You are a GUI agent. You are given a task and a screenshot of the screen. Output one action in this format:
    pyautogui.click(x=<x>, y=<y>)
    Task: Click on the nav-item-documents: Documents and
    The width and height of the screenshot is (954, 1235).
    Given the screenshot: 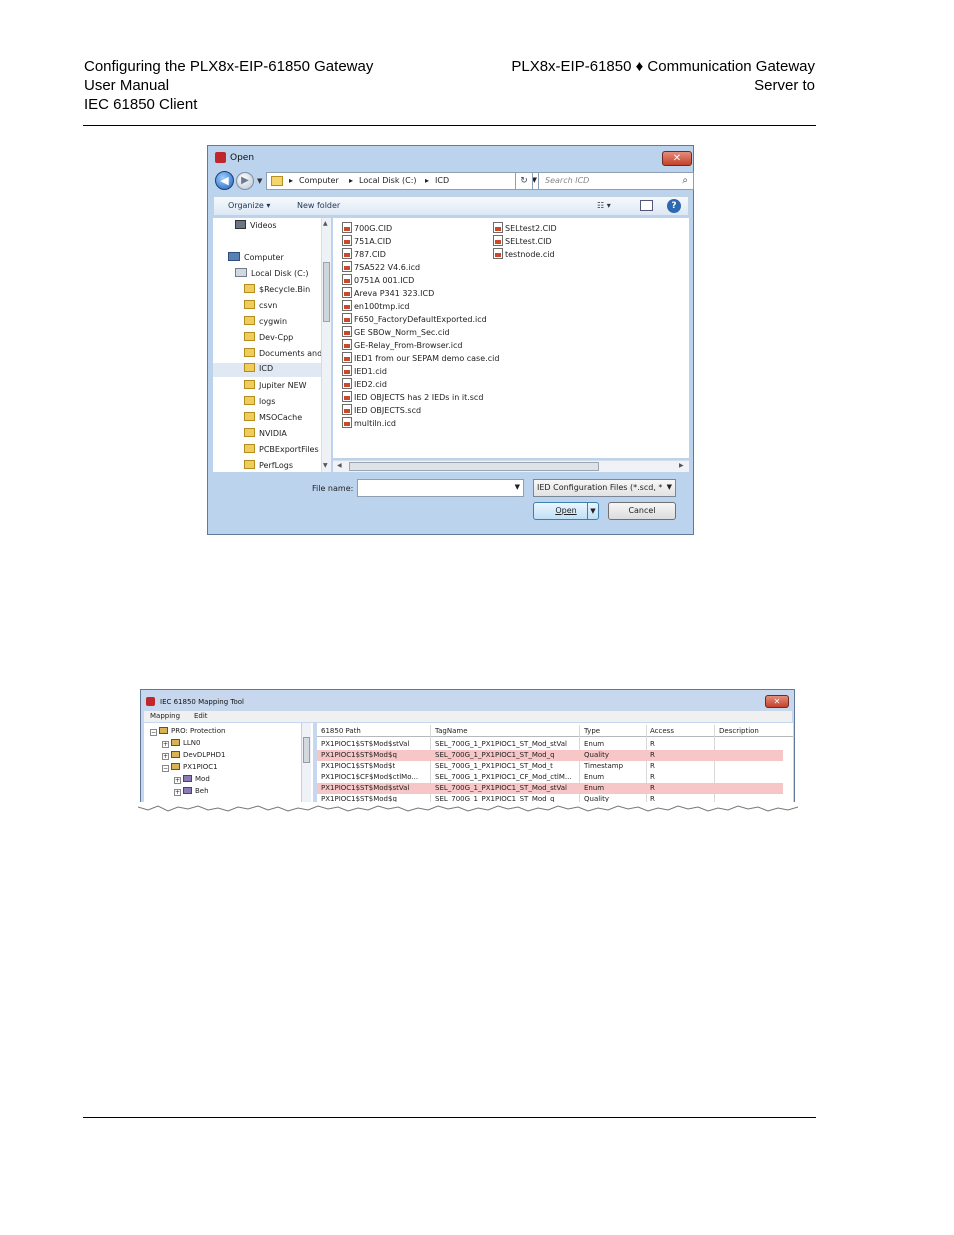 What is the action you would take?
    pyautogui.click(x=268, y=355)
    